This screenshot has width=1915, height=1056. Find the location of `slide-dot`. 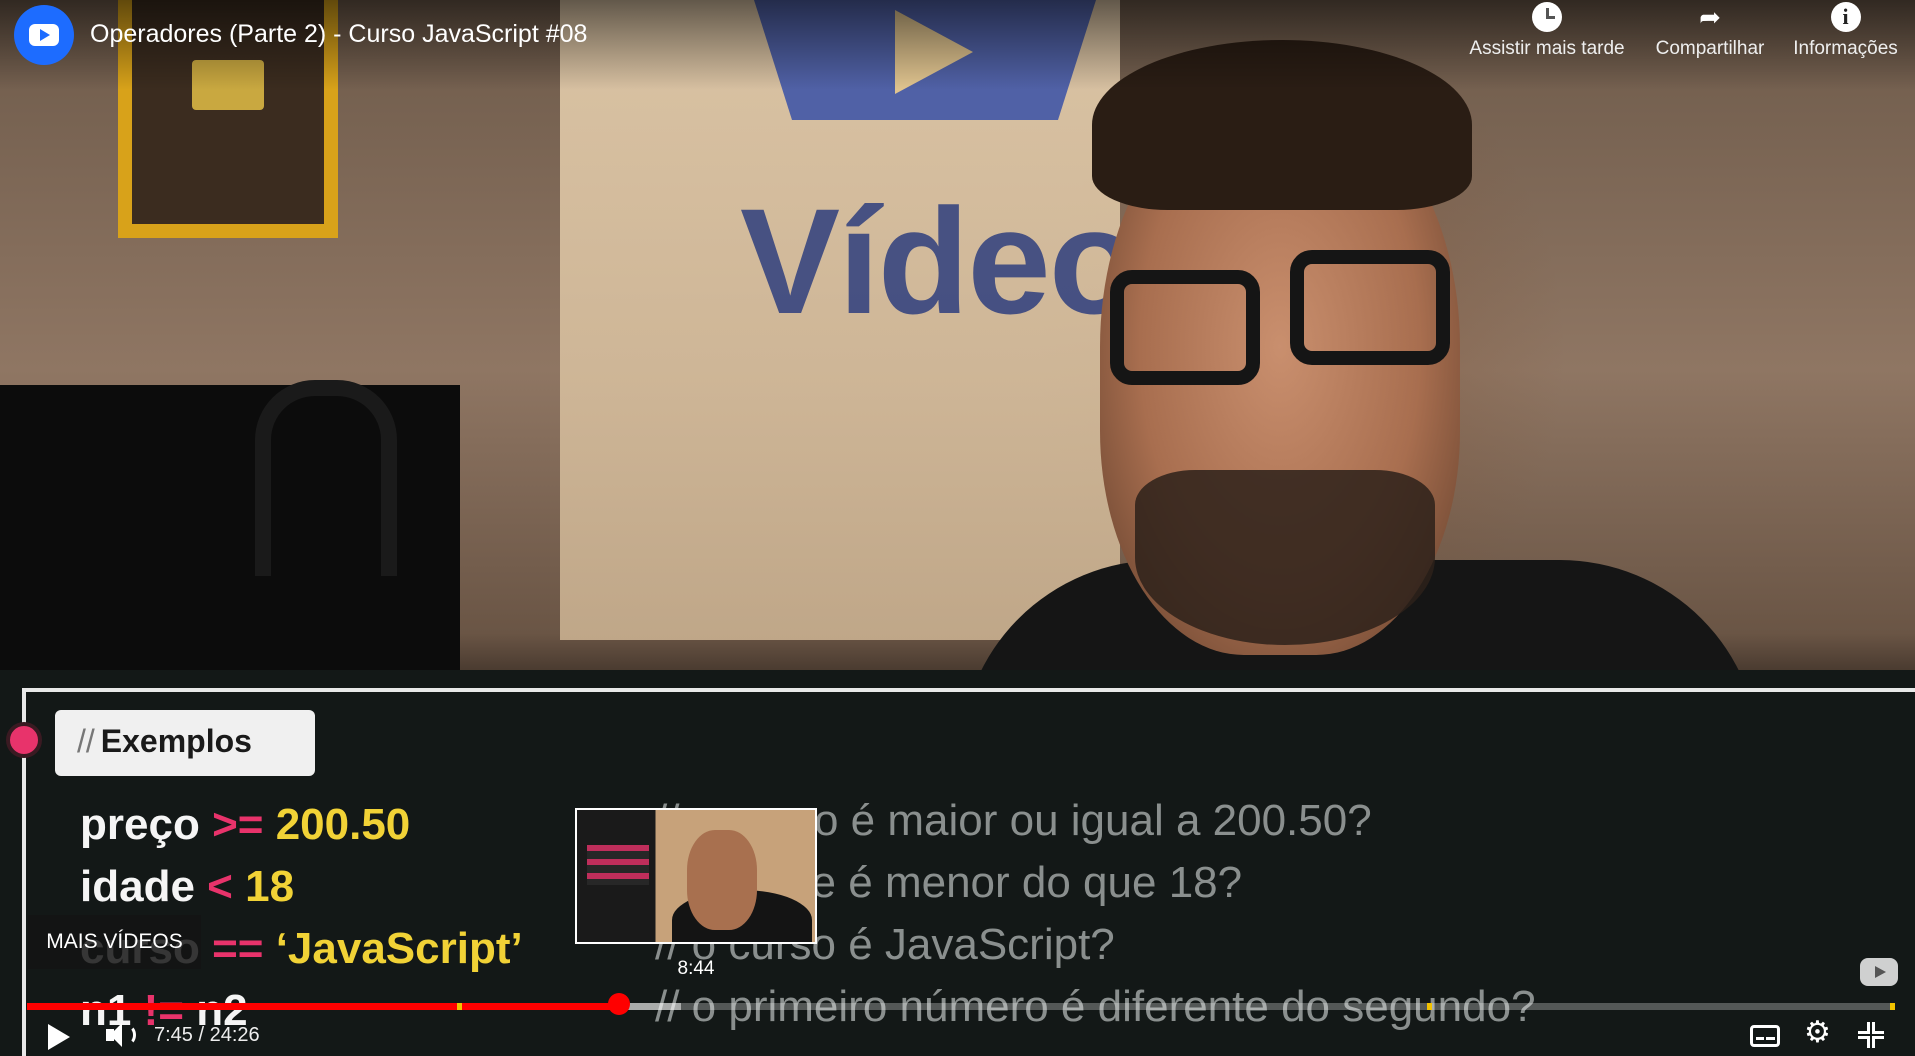

slide-dot is located at coordinates (24, 740).